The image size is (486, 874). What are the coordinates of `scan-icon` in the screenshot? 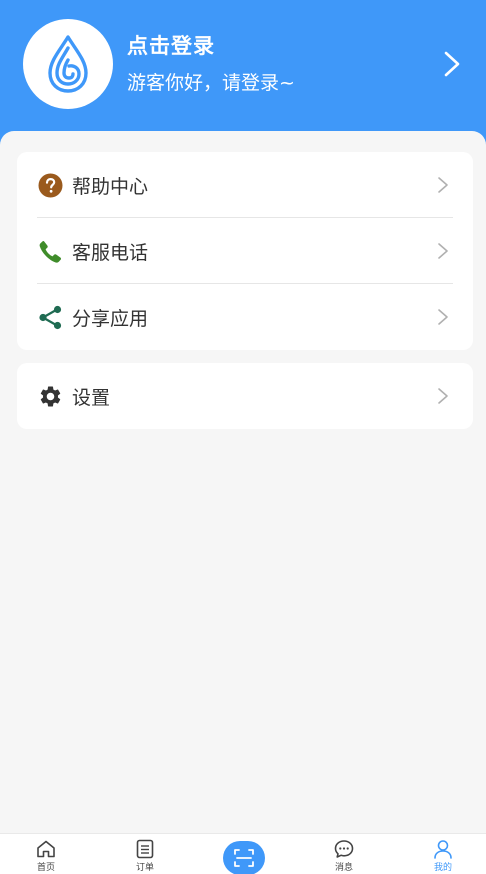 It's located at (244, 858).